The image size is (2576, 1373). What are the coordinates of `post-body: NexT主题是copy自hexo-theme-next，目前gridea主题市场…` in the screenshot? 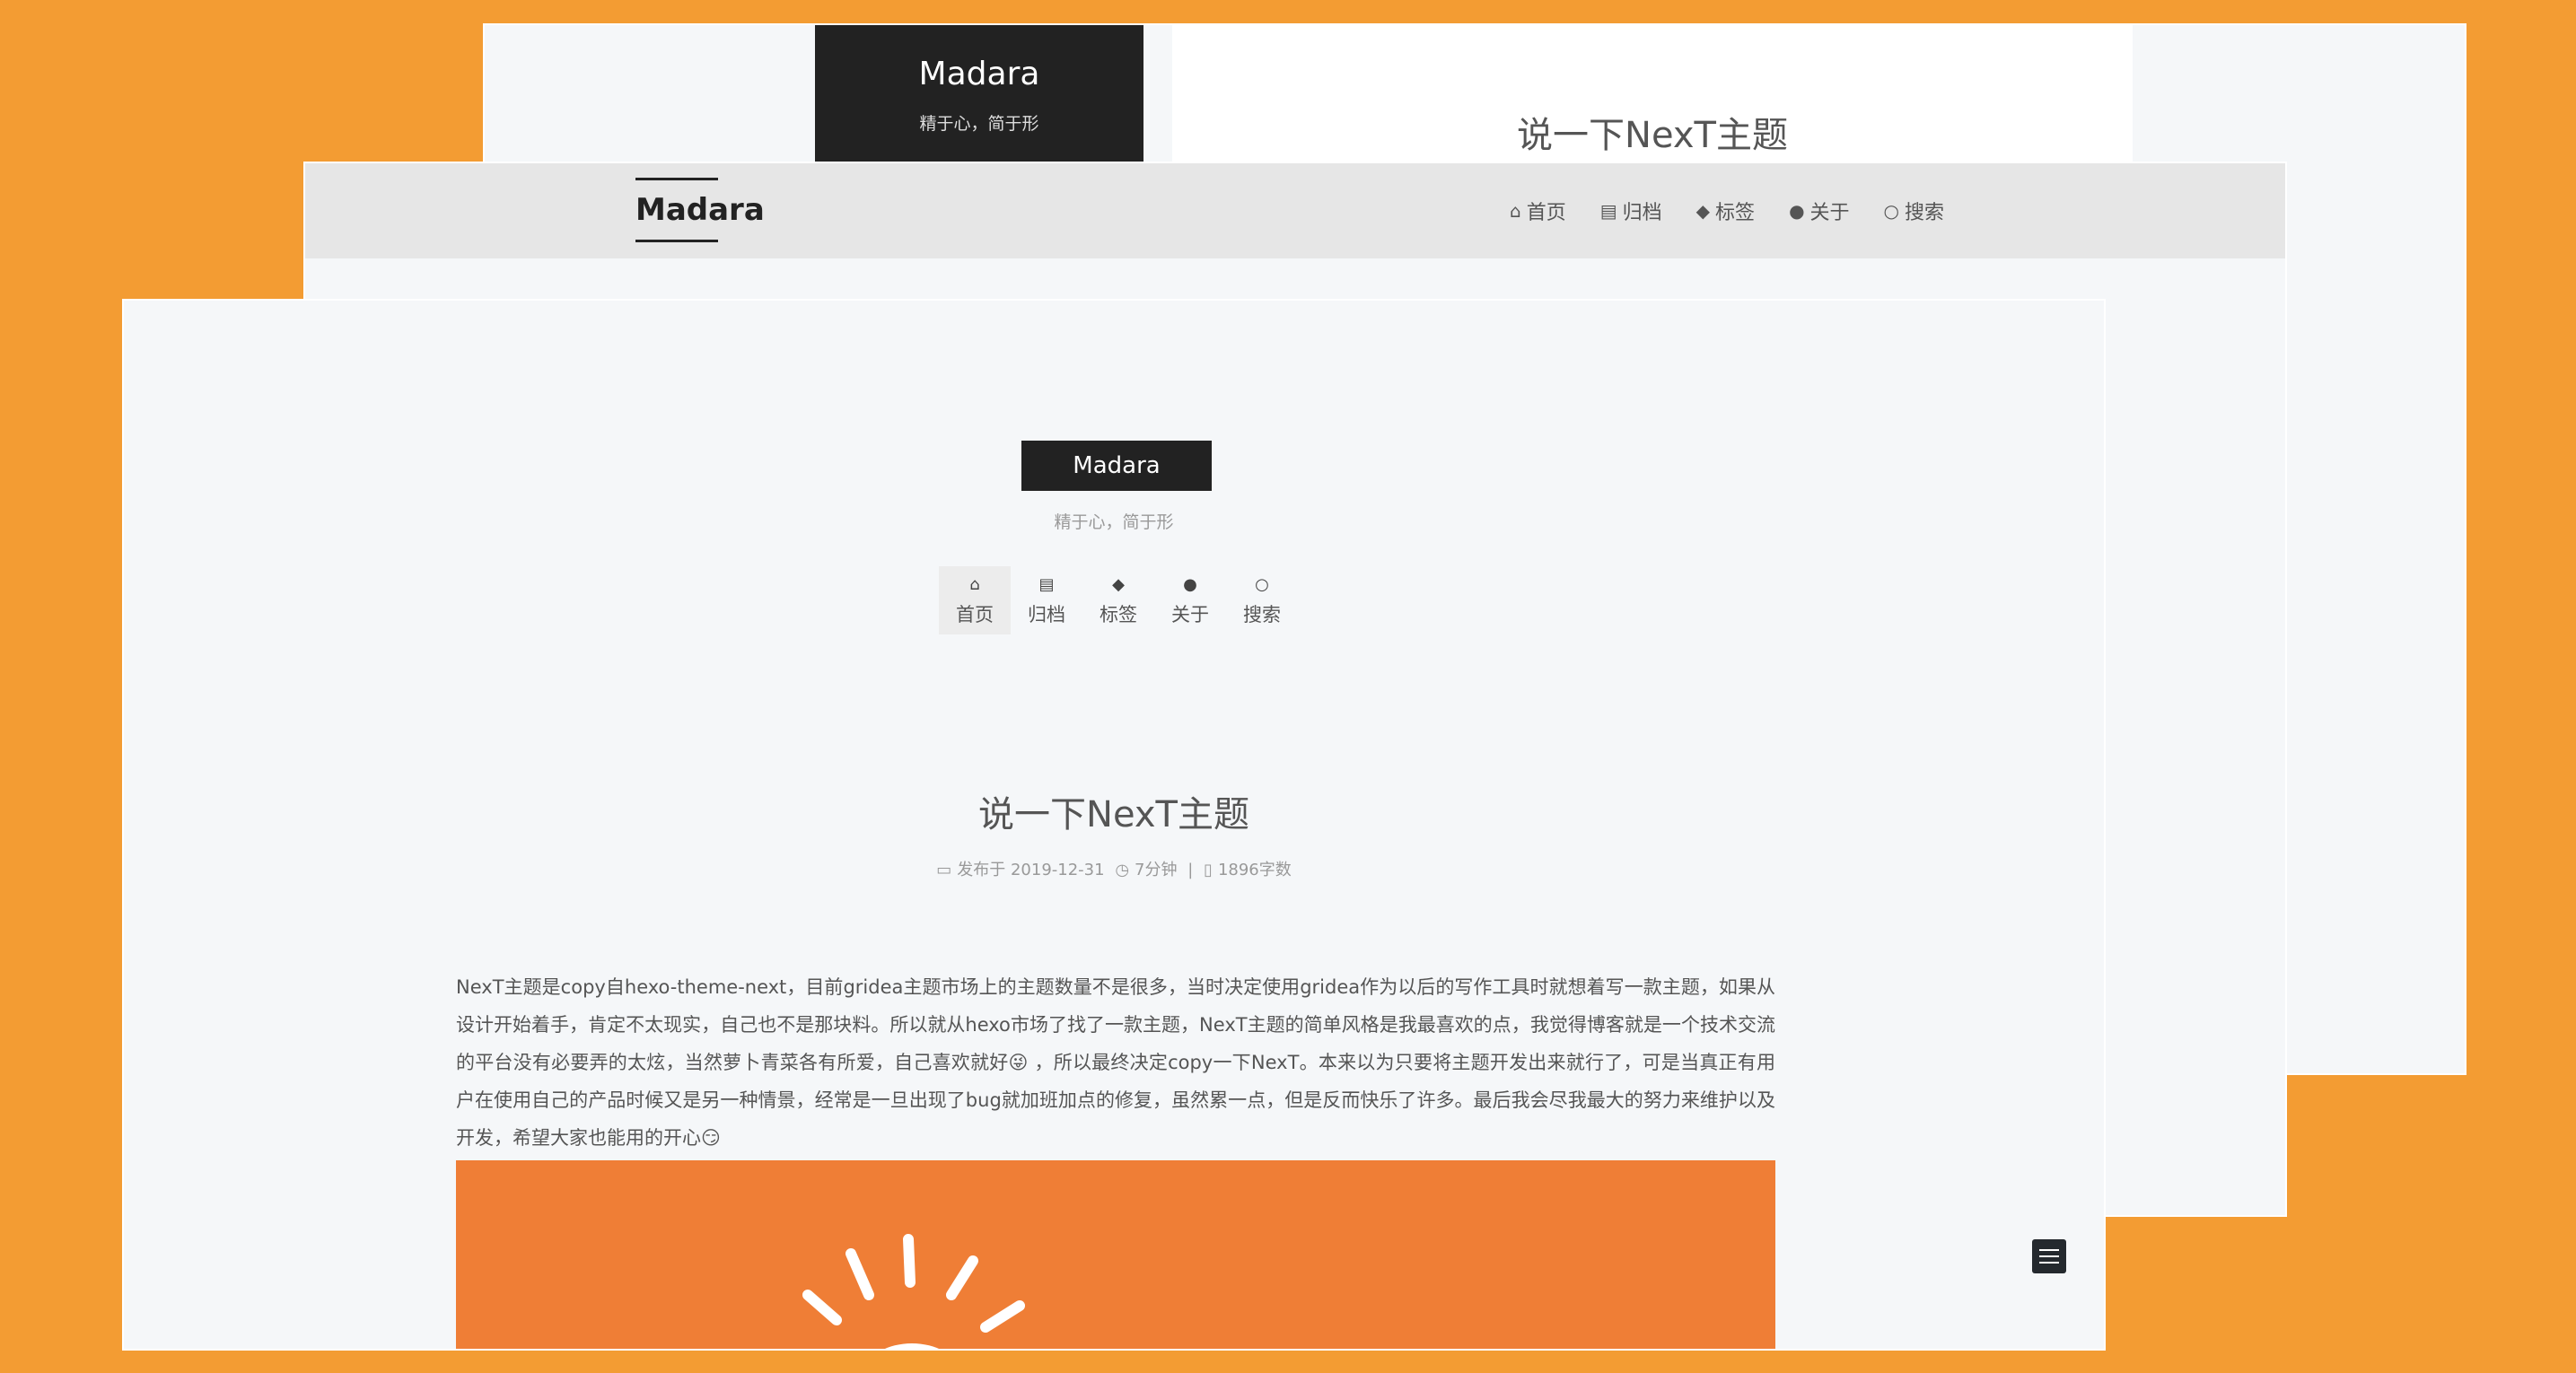 It's located at (1115, 1062).